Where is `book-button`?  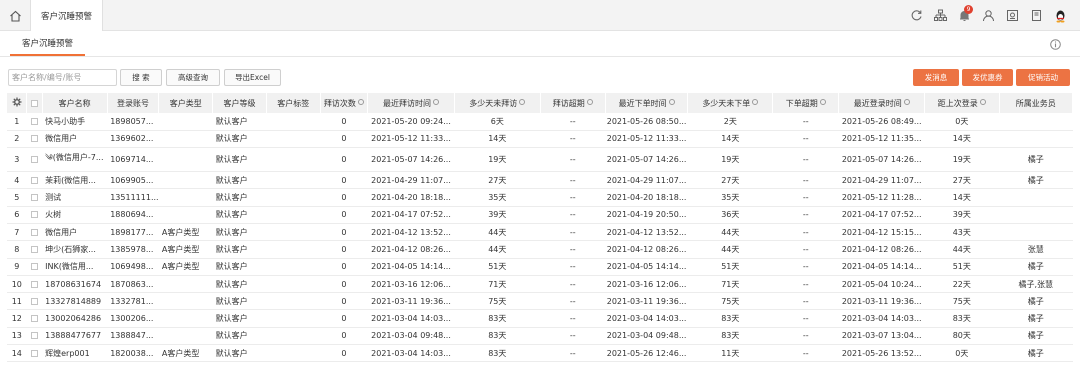
book-button is located at coordinates (1036, 15).